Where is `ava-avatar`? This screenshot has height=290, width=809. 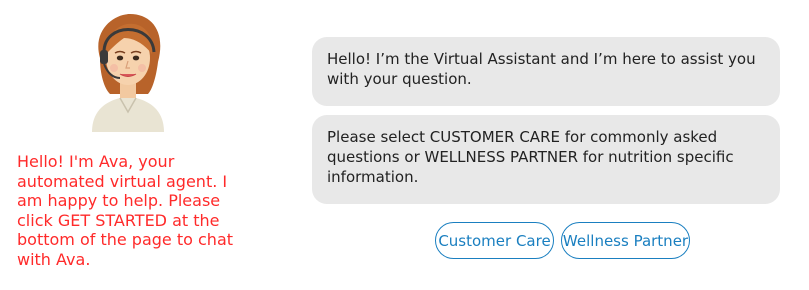
ava-avatar is located at coordinates (128, 70).